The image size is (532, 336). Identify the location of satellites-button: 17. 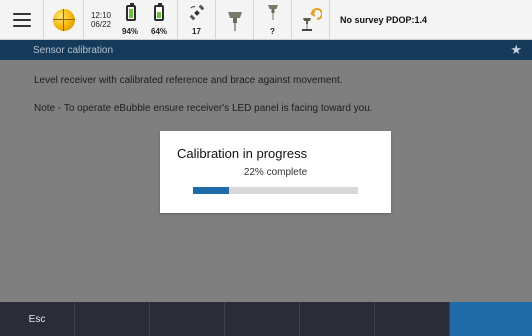
(197, 19).